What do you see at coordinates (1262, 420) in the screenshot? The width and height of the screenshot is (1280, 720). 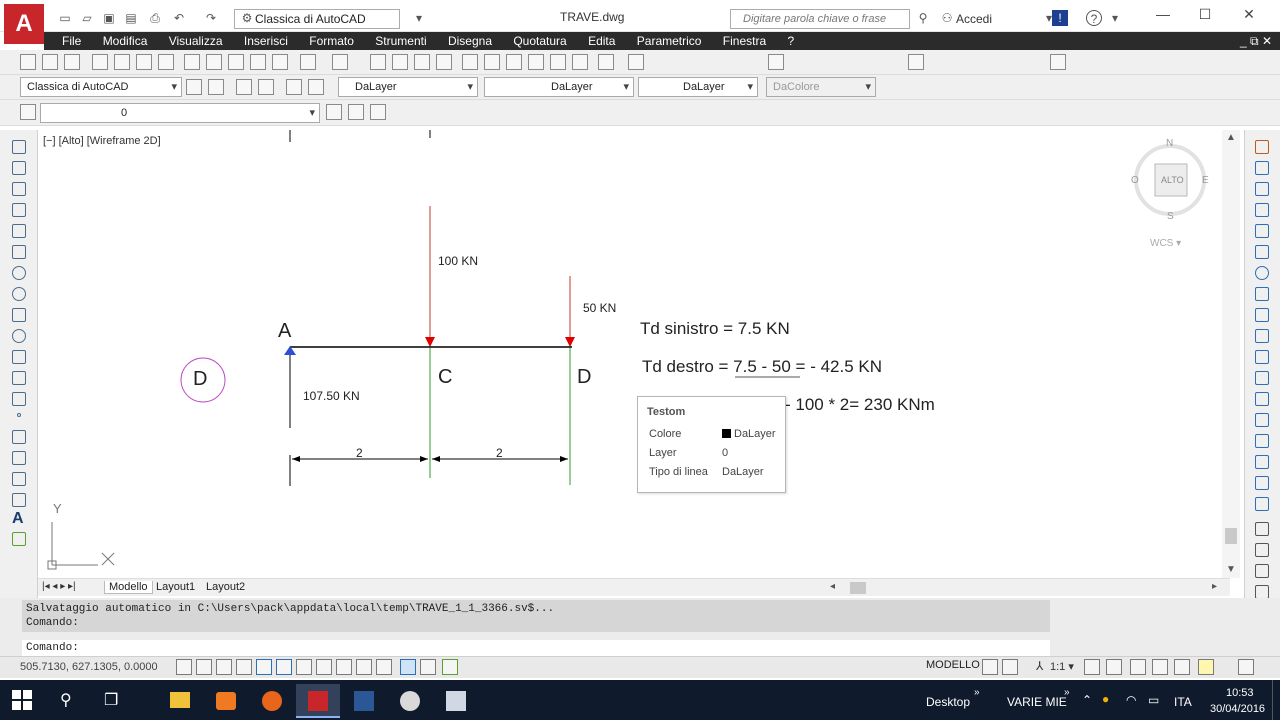 I see `join-icon` at bounding box center [1262, 420].